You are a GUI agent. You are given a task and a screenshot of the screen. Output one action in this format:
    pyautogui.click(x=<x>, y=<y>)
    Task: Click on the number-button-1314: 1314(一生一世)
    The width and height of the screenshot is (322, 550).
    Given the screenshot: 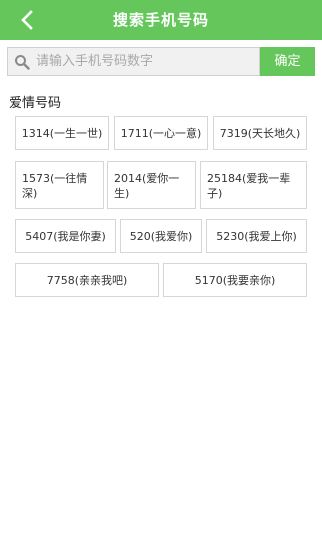 What is the action you would take?
    pyautogui.click(x=62, y=133)
    